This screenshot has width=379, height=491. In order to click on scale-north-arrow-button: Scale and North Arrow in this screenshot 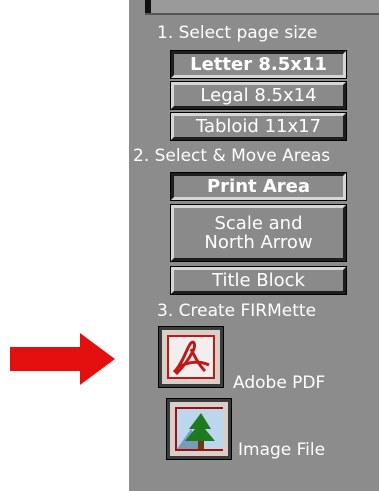, I will do `click(258, 233)`.